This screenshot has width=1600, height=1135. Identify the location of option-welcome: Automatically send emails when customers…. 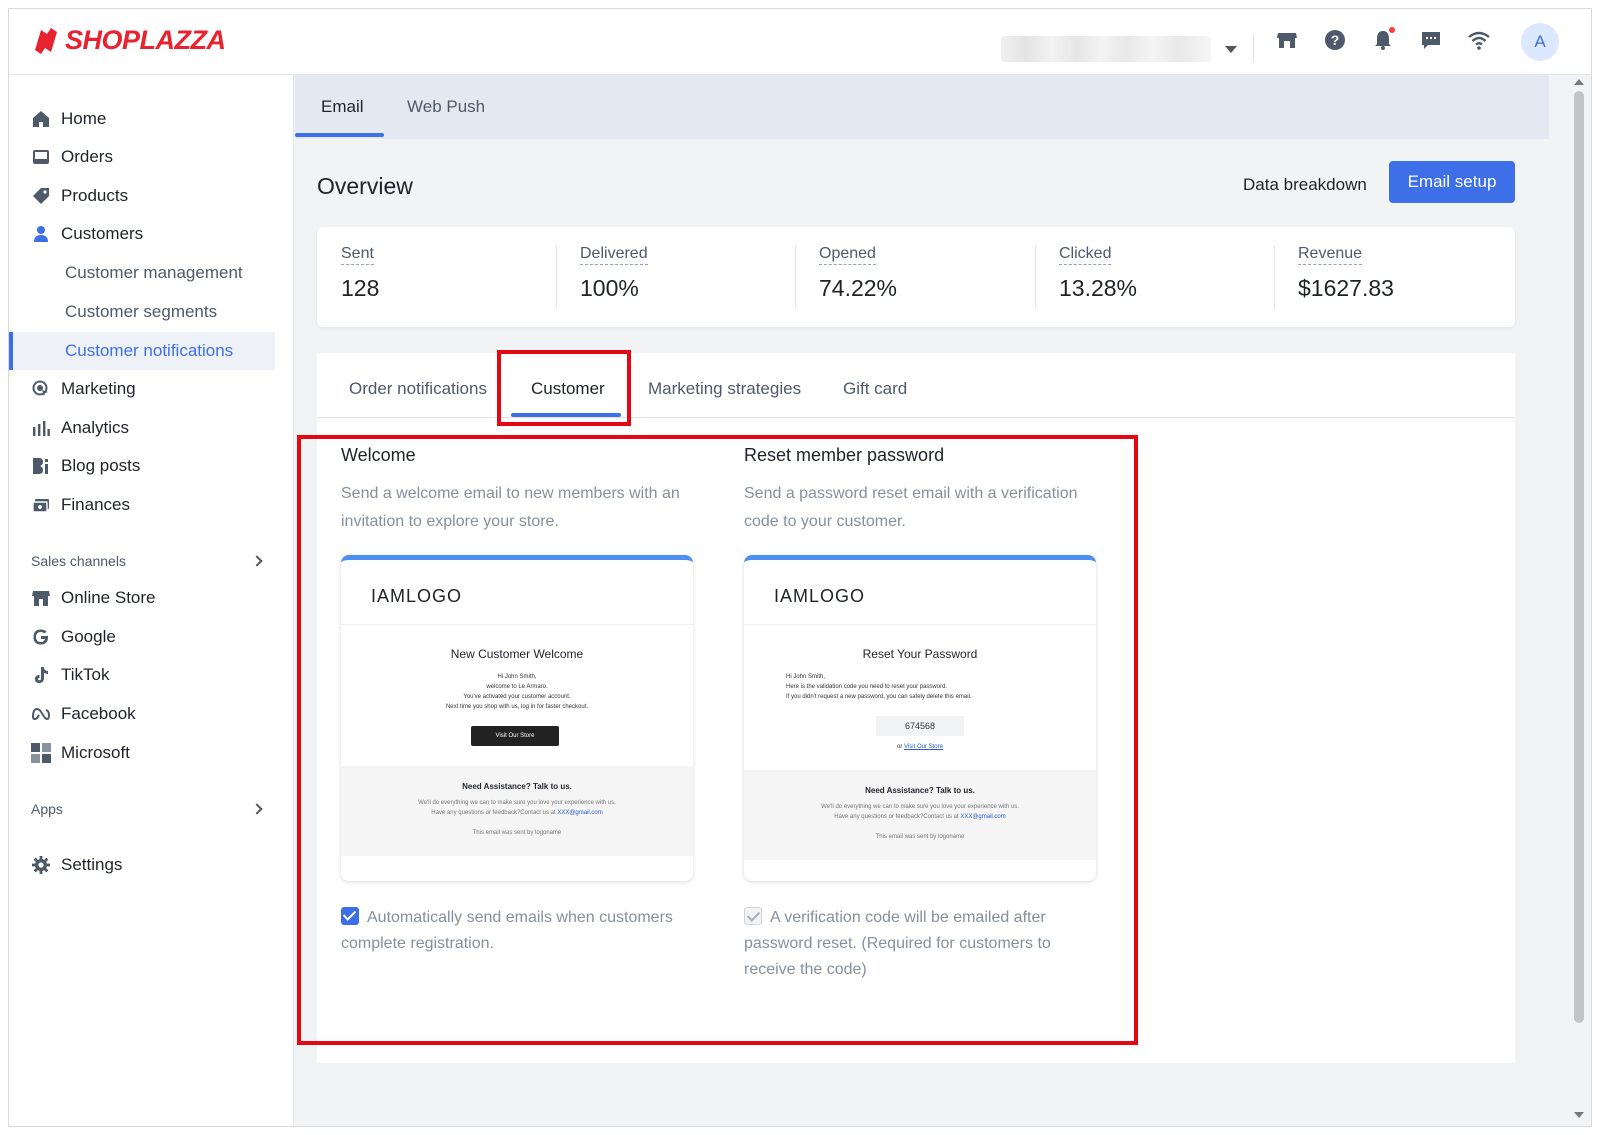
(521, 931).